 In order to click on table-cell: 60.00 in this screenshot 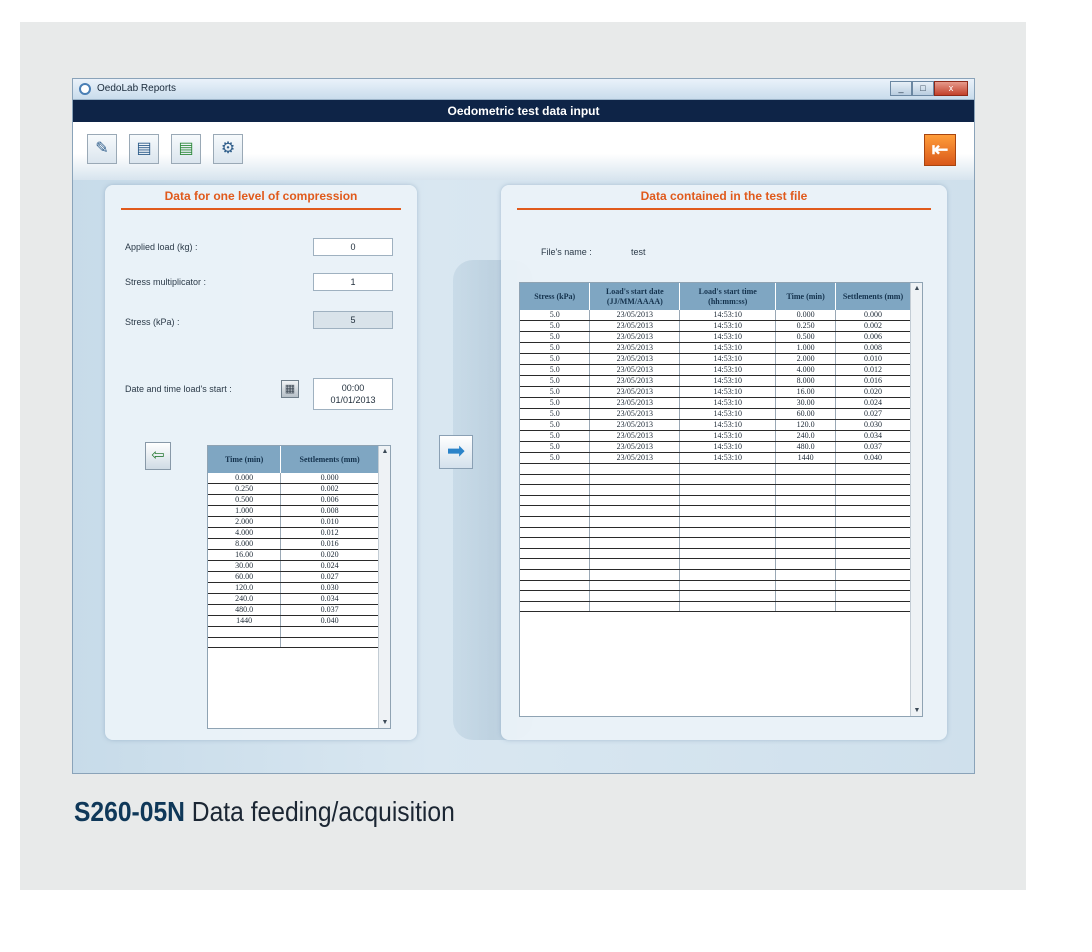, I will do `click(806, 414)`.